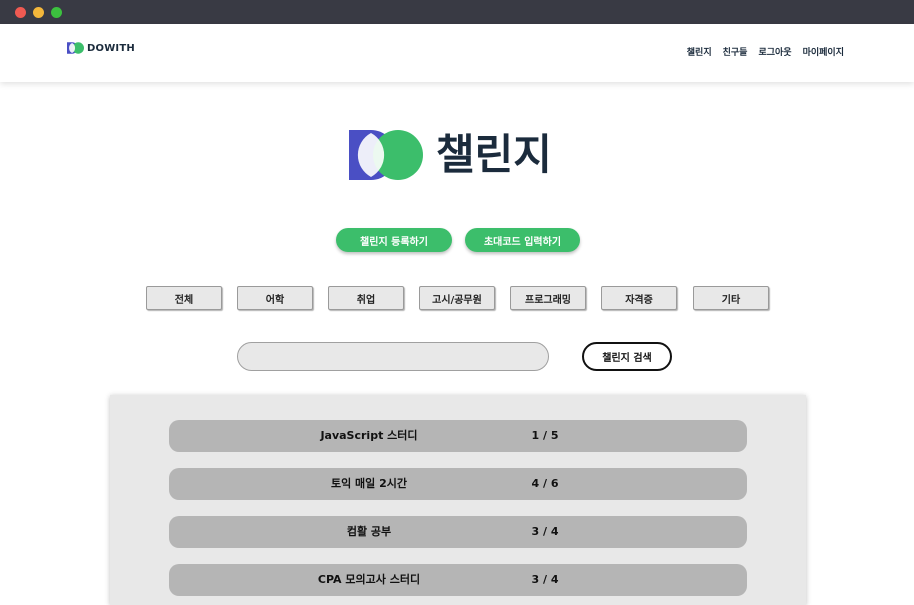 This screenshot has height=605, width=914. Describe the element at coordinates (699, 51) in the screenshot. I see `nav-challenge: 챌린지` at that location.